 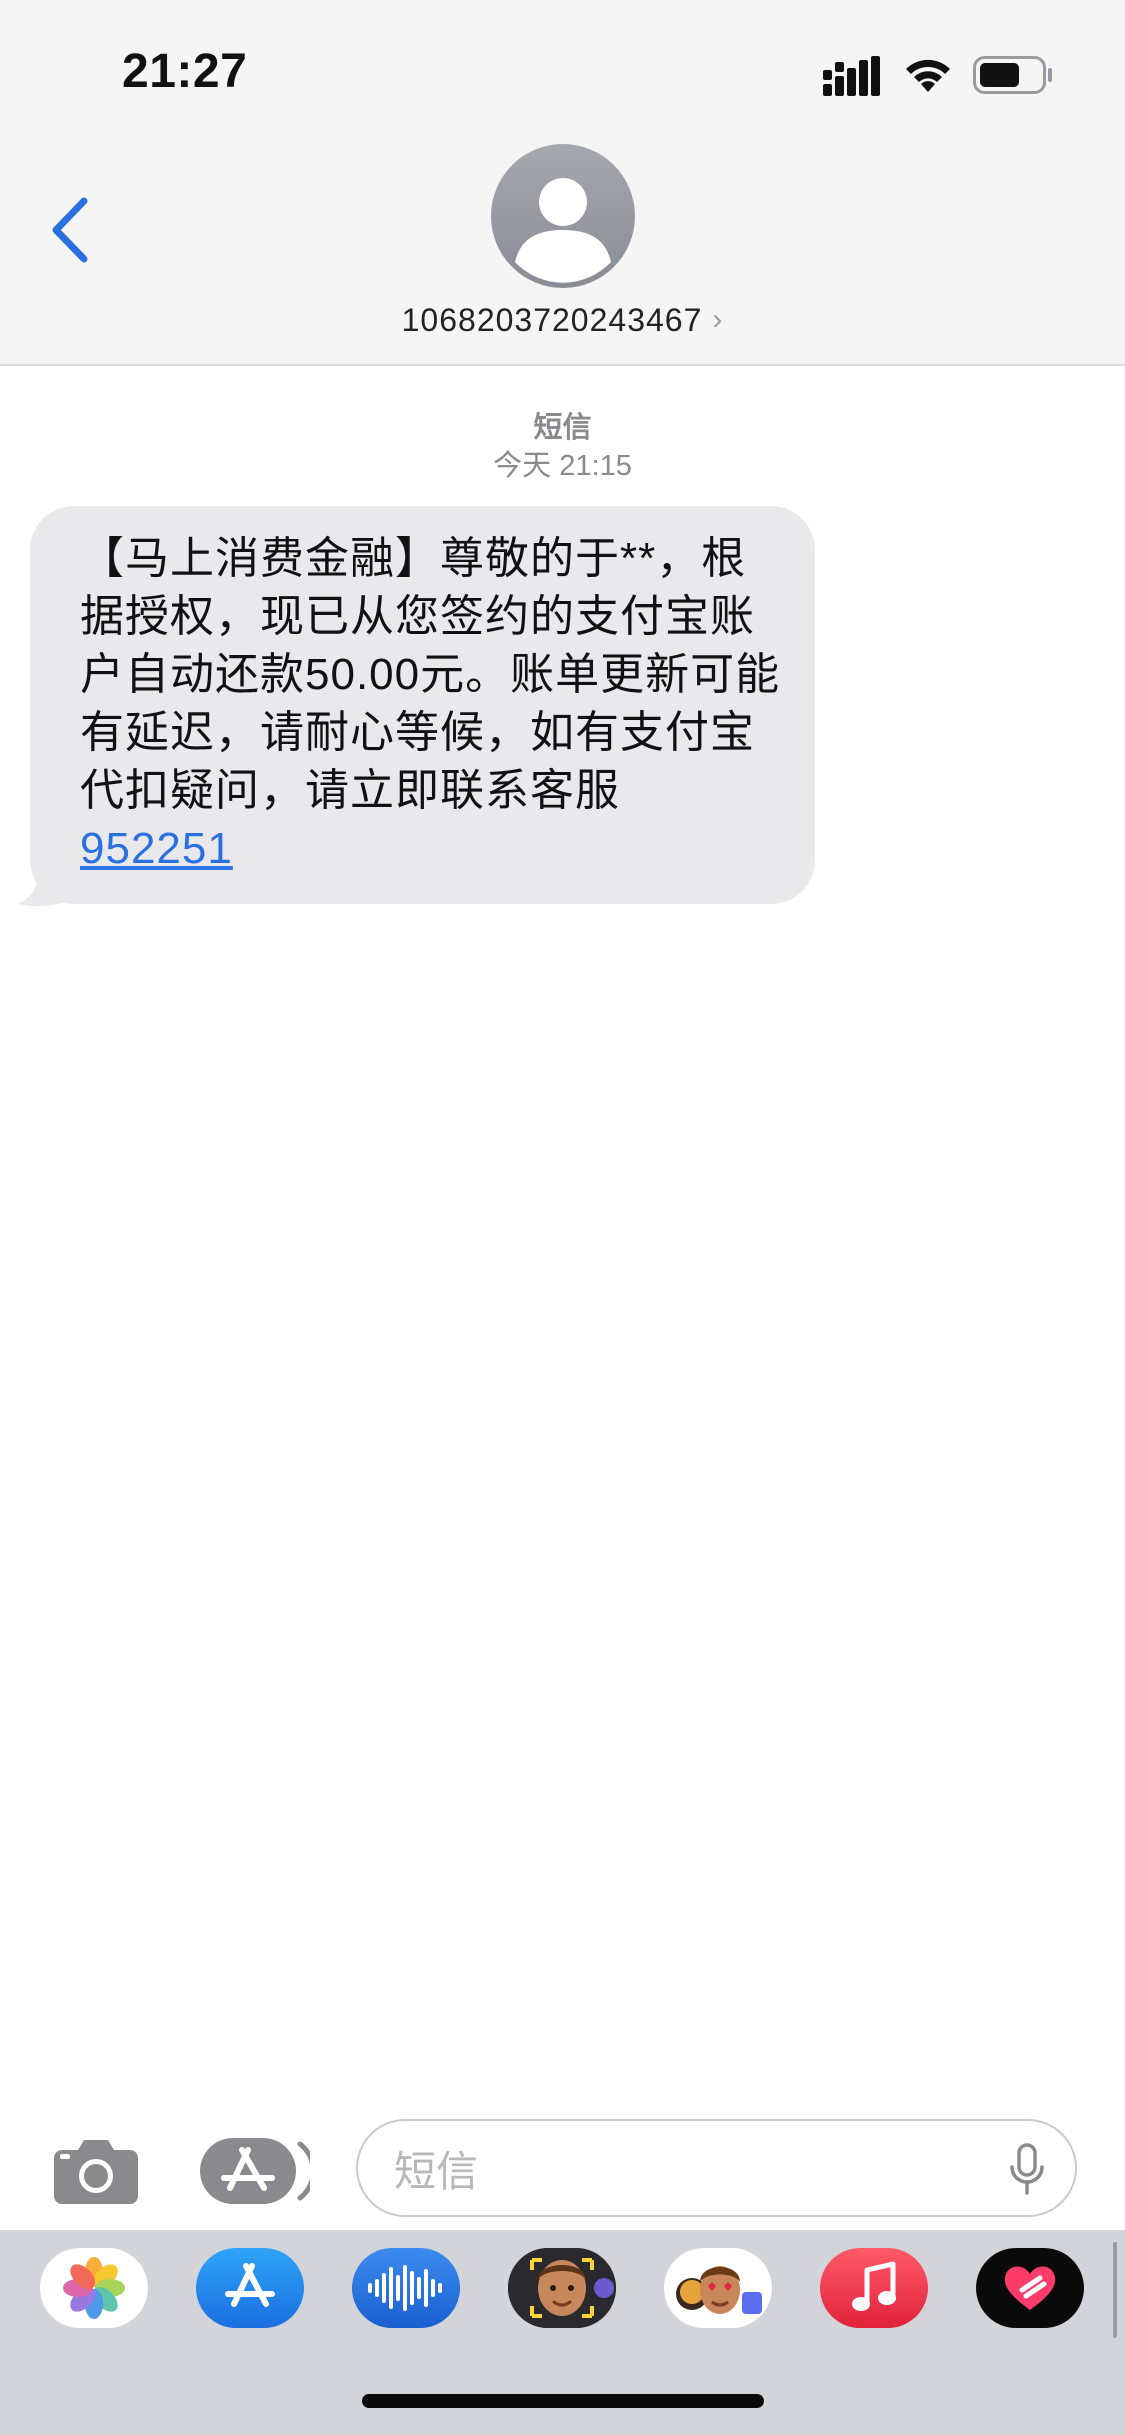 I want to click on contact-name-button: 1068203720243467 ›, so click(x=562, y=320).